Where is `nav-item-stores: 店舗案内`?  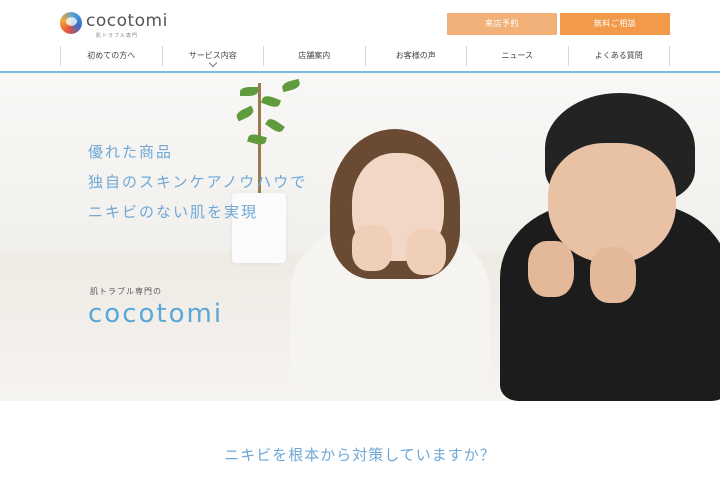
nav-item-stores: 店舗案内 is located at coordinates (314, 56).